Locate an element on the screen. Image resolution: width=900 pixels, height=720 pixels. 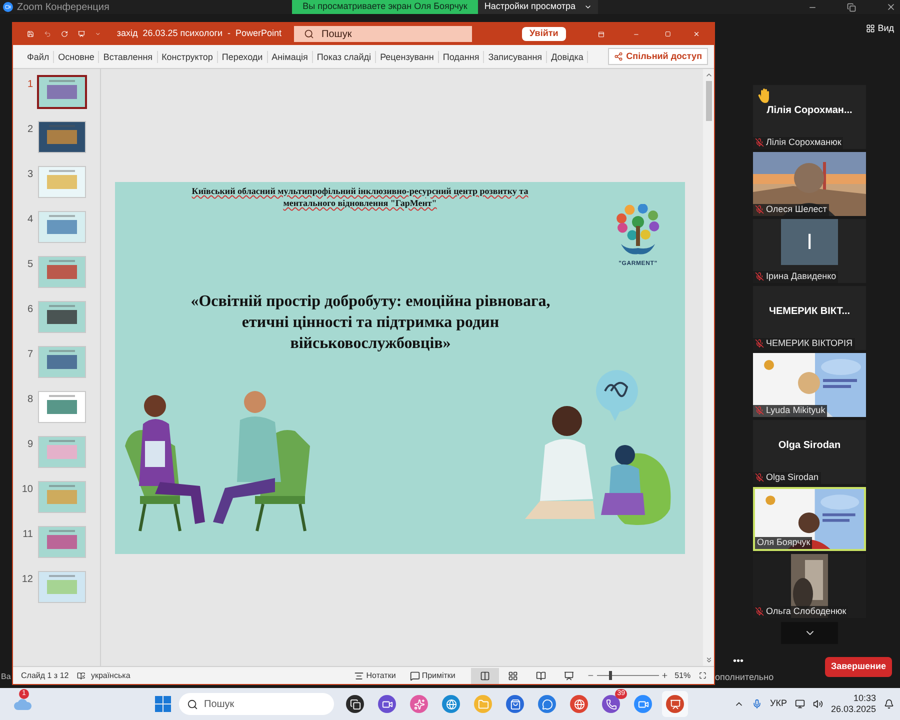
taskbar-search-box: Пошук is located at coordinates (256, 704).